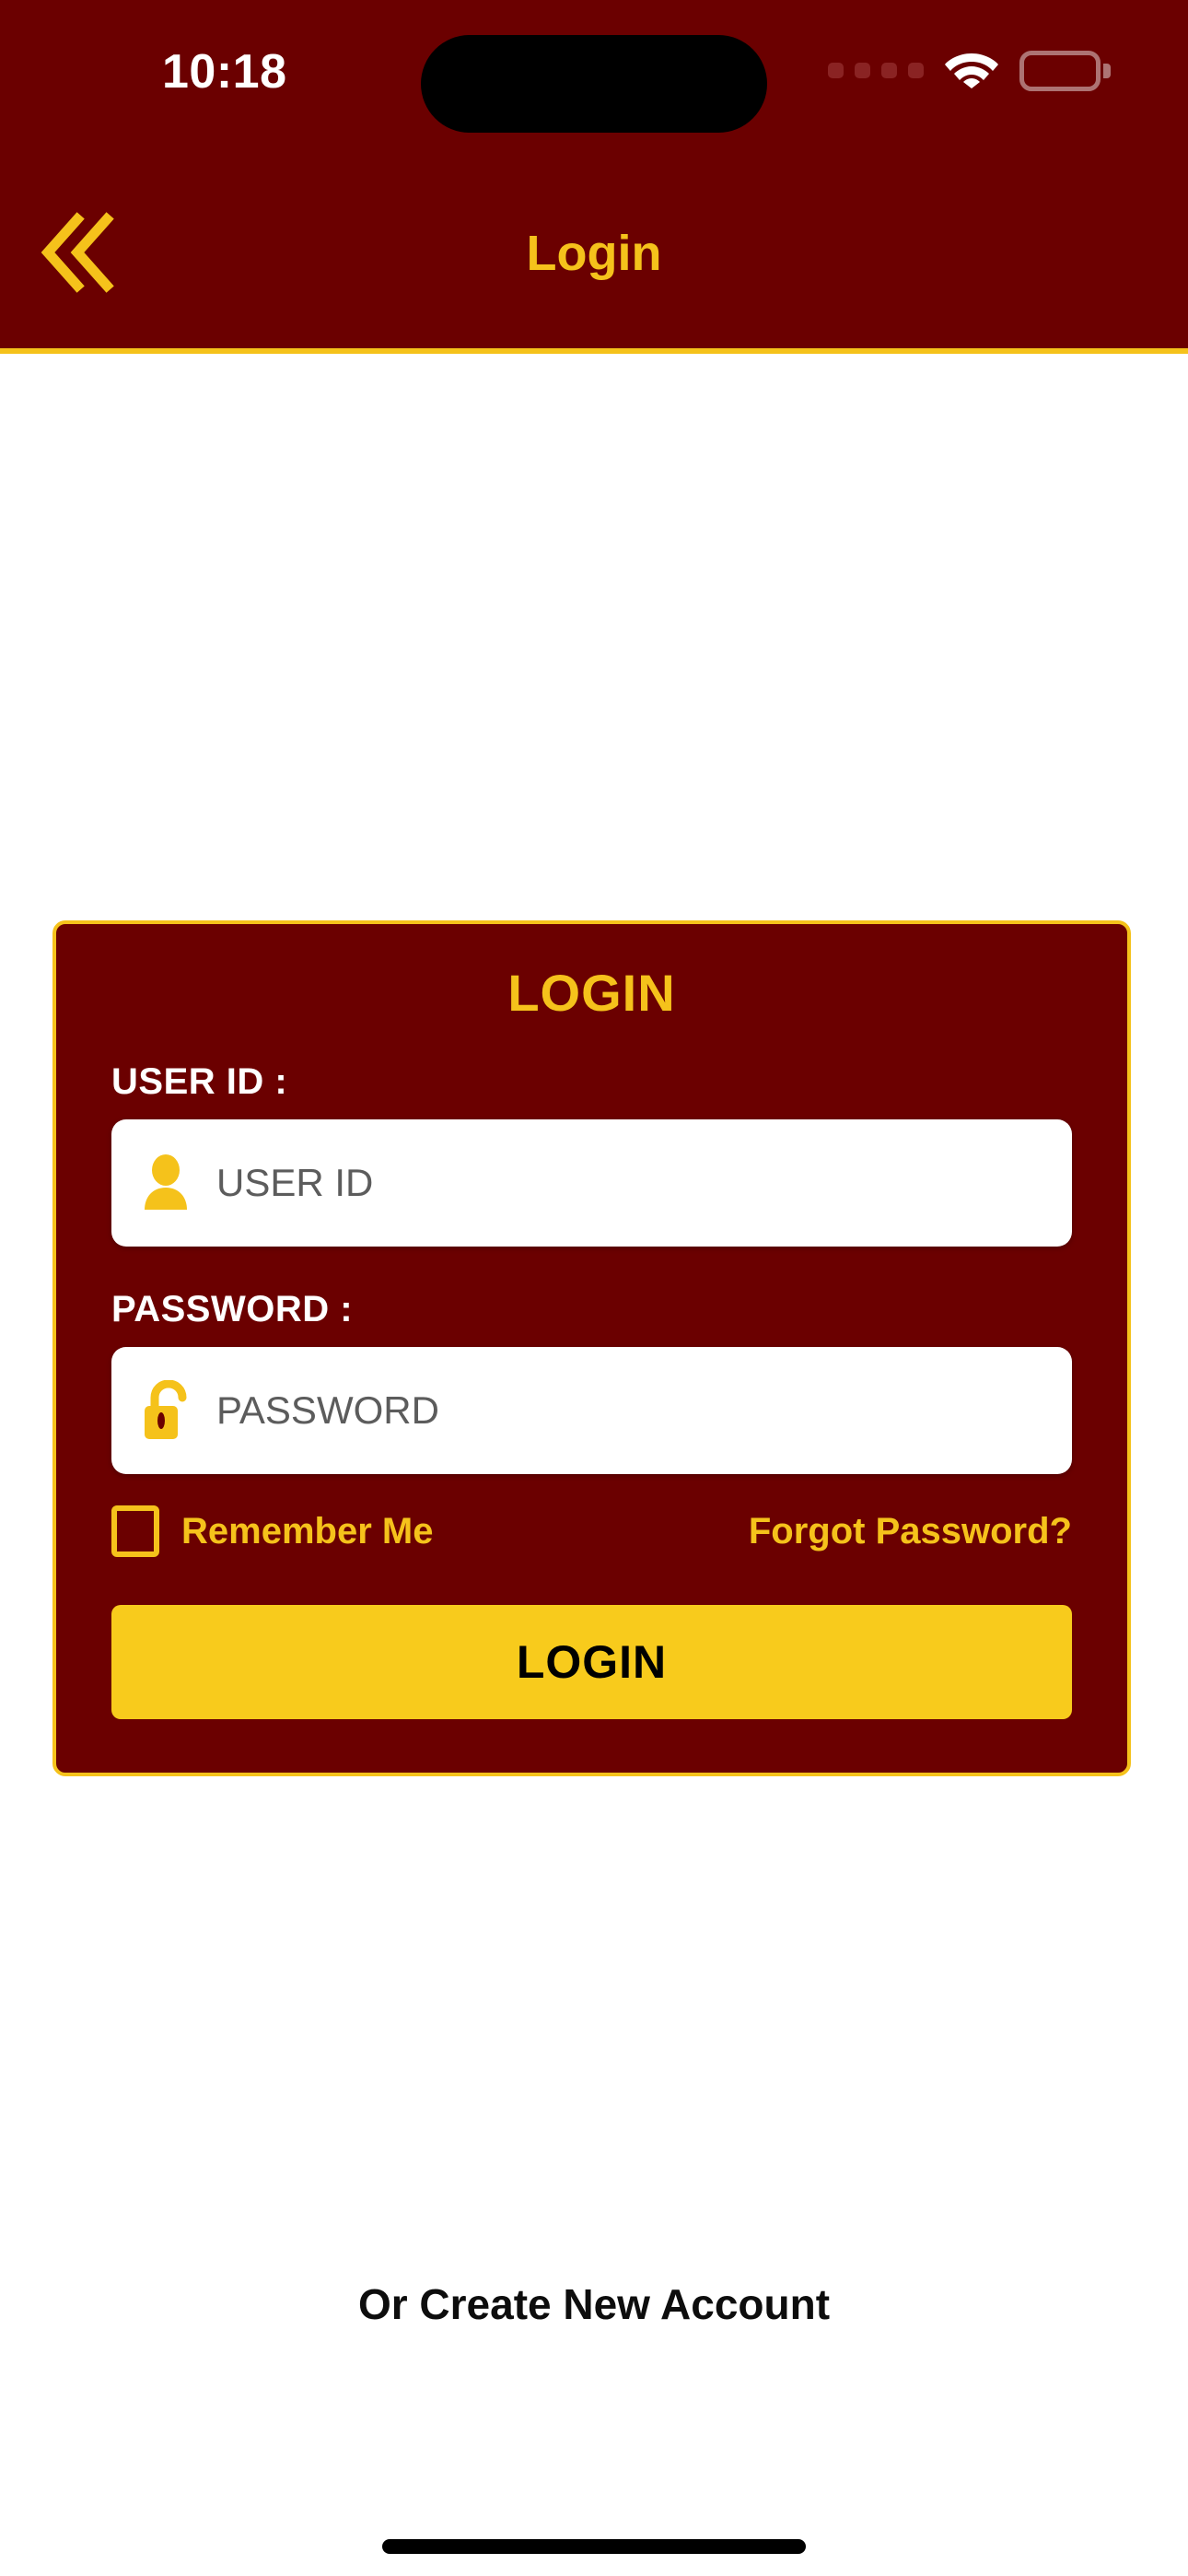 This screenshot has height=2576, width=1188. I want to click on status-bar: 10:18, so click(594, 79).